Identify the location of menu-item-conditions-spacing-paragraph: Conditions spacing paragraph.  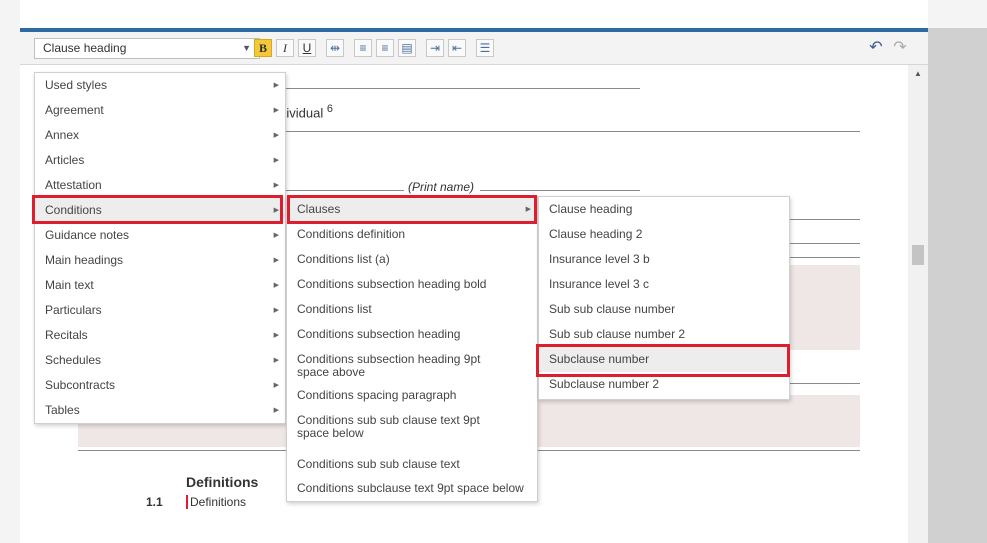
(412, 395).